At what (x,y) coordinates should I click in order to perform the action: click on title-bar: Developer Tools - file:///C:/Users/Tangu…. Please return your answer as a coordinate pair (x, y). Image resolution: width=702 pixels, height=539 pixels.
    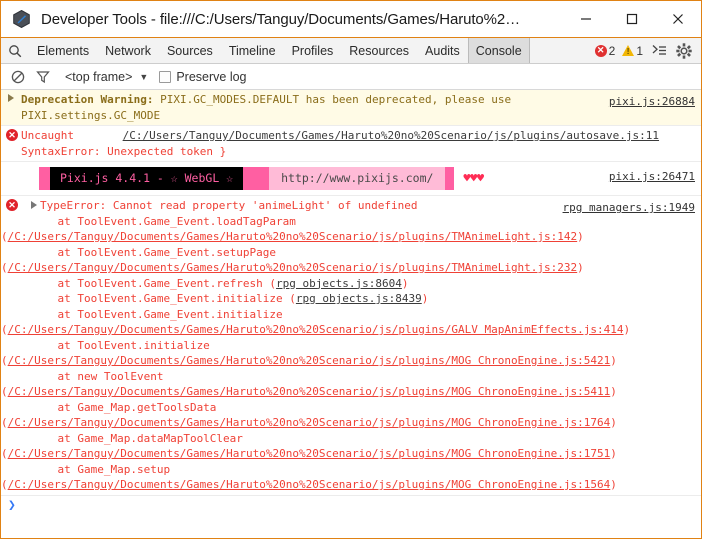
    Looking at the image, I should click on (351, 19).